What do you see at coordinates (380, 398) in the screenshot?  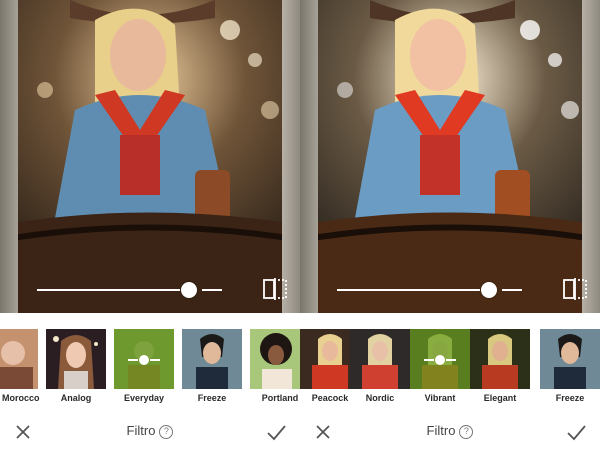 I see `filter-label: Nordic` at bounding box center [380, 398].